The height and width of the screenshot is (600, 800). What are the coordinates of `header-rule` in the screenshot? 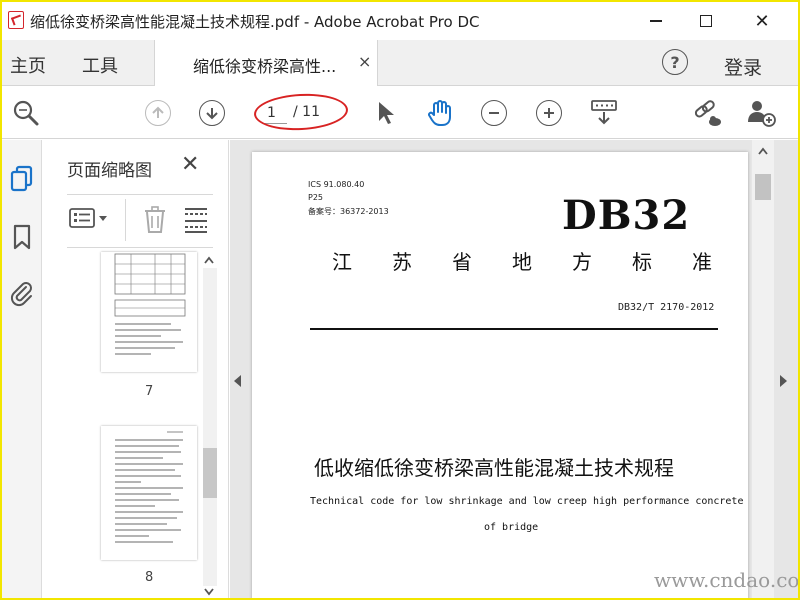 It's located at (514, 329).